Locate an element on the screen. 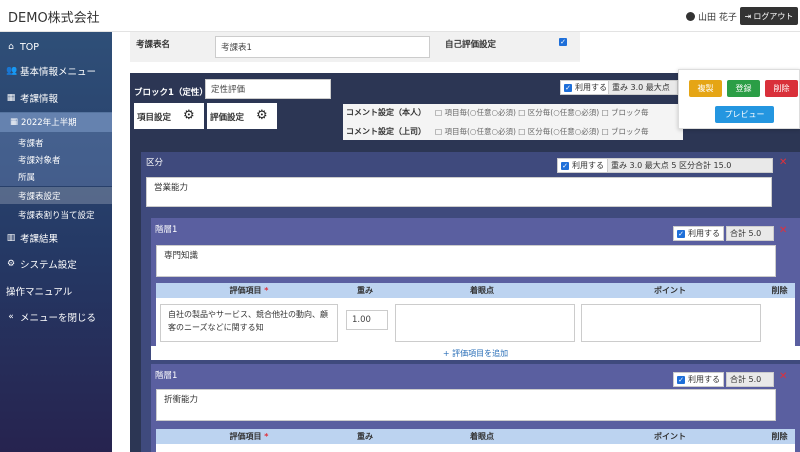  block-name-input: 定性評価 is located at coordinates (268, 89).